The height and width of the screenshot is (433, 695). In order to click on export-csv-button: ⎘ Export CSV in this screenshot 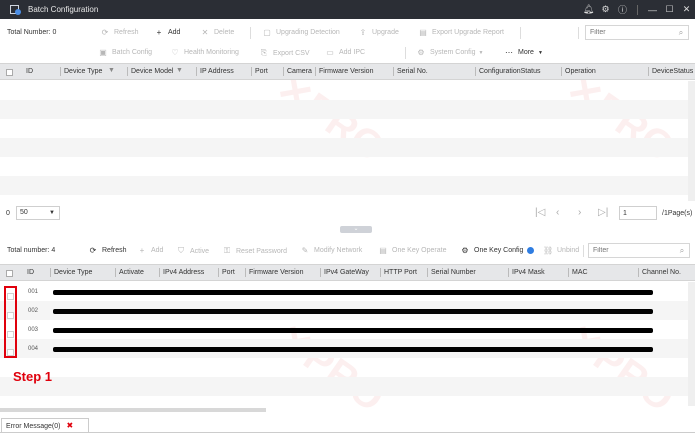, I will do `click(284, 53)`.